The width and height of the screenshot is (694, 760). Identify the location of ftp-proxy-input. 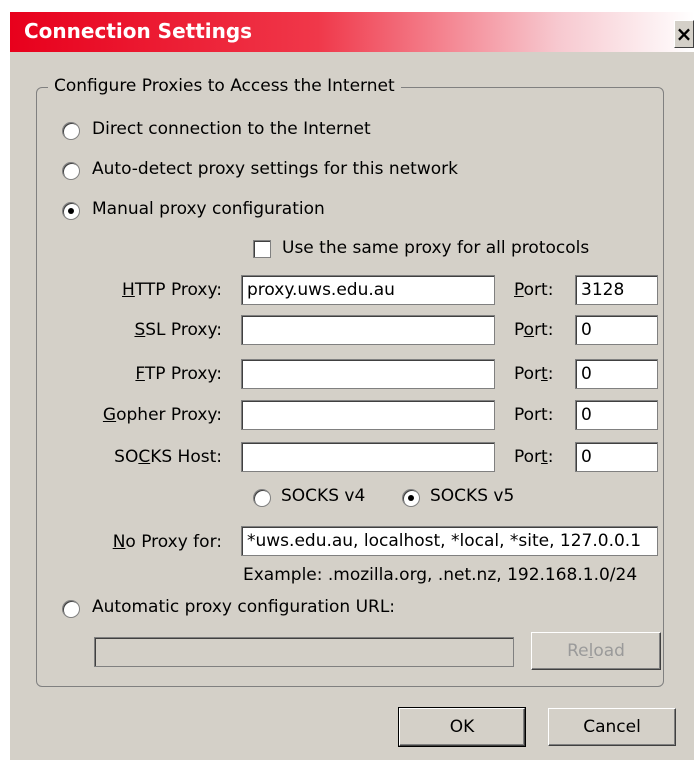
(368, 374).